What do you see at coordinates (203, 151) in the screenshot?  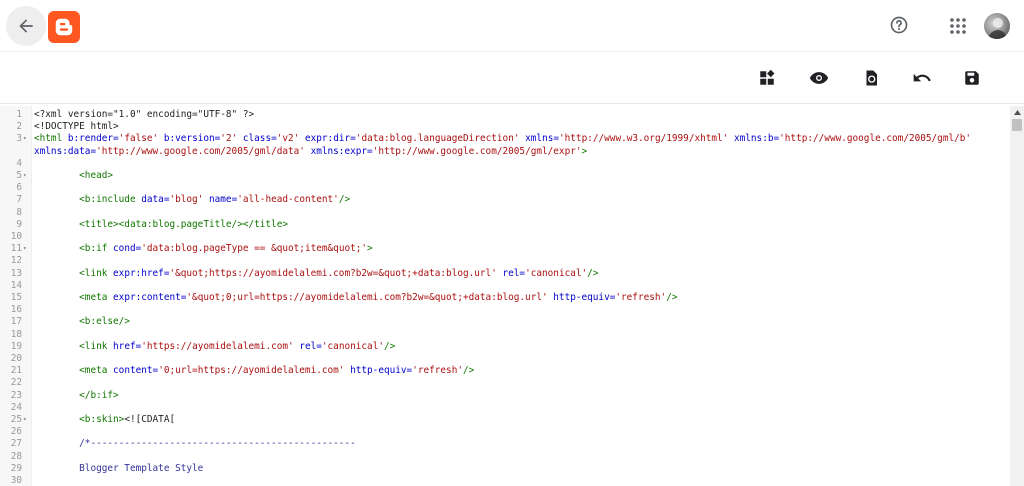 I see `code-token: 'http://www.google.com/2005/gml/data'` at bounding box center [203, 151].